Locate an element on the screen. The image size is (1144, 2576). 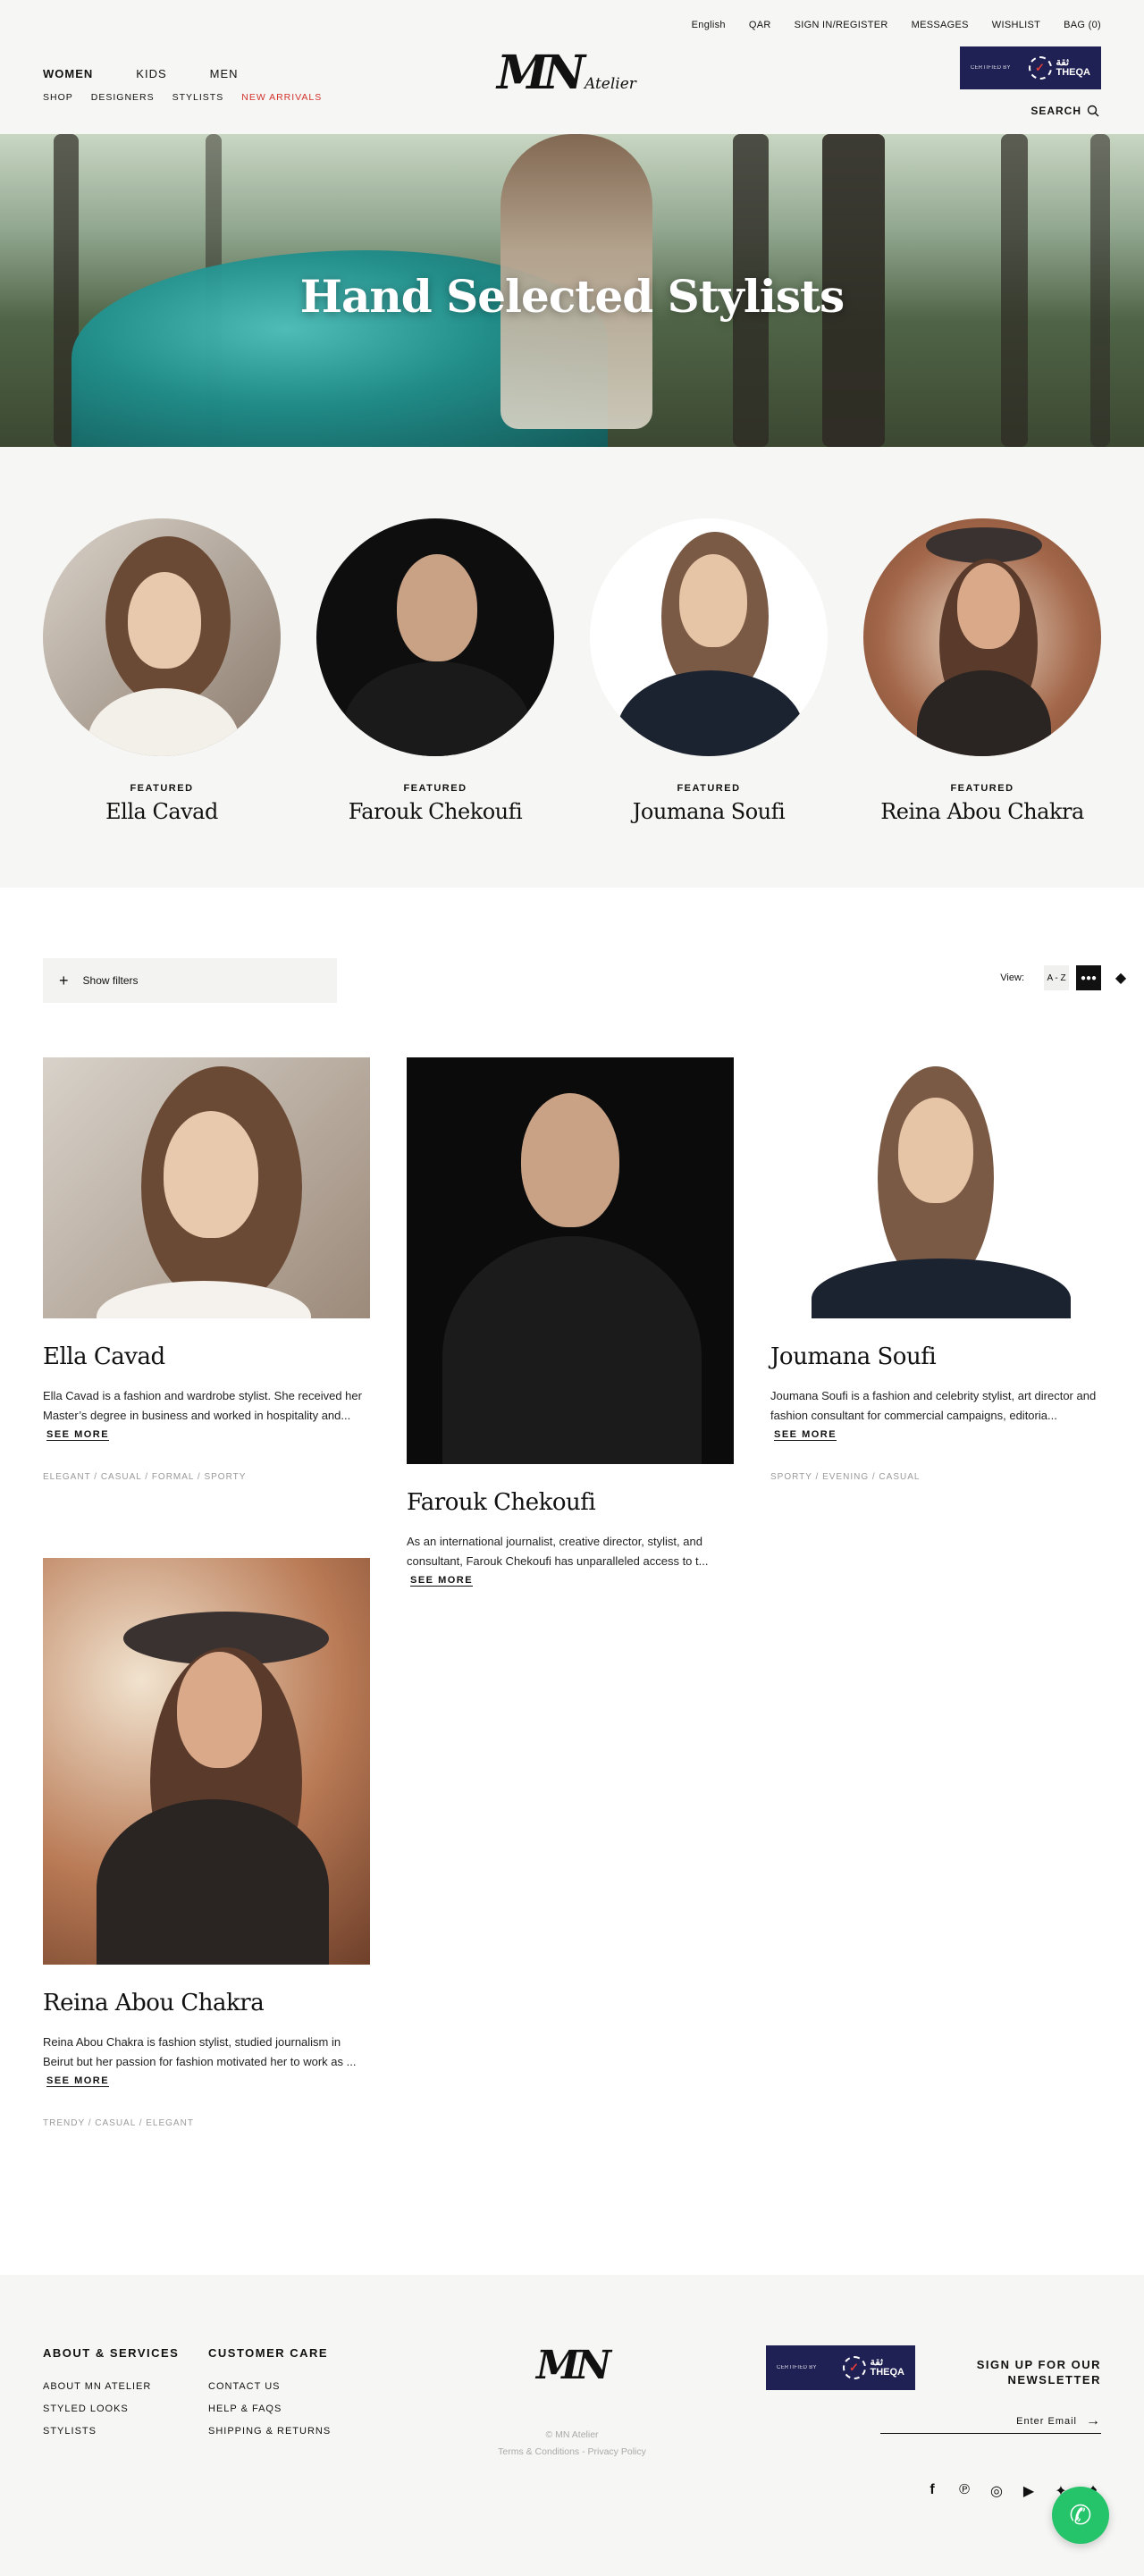
sub-nav: SHOP DESIGNERS STYLISTS NEW ARRIVALS is located at coordinates (183, 98).